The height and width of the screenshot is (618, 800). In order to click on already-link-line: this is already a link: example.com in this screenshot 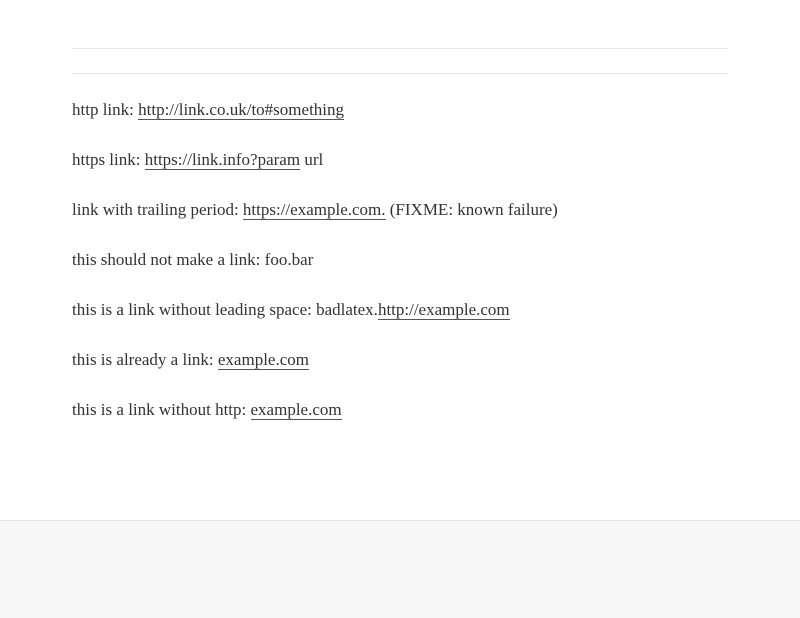, I will do `click(400, 360)`.